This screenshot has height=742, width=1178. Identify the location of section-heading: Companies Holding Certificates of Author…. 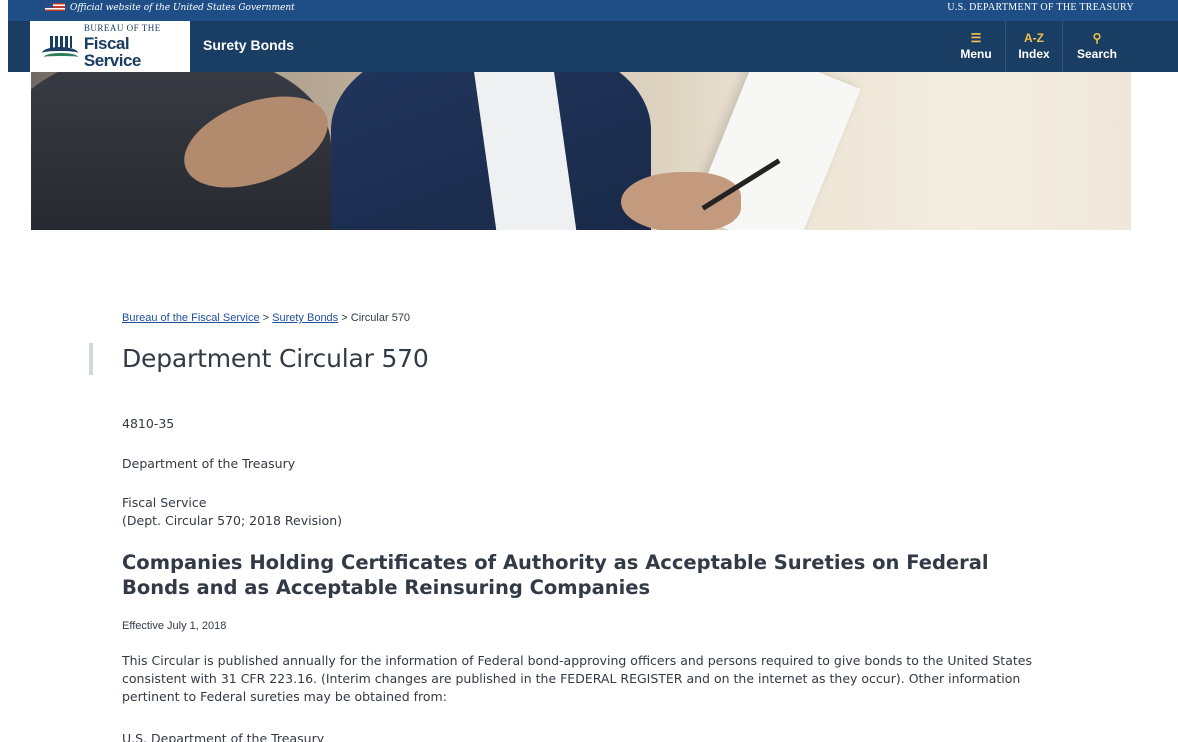
(555, 575).